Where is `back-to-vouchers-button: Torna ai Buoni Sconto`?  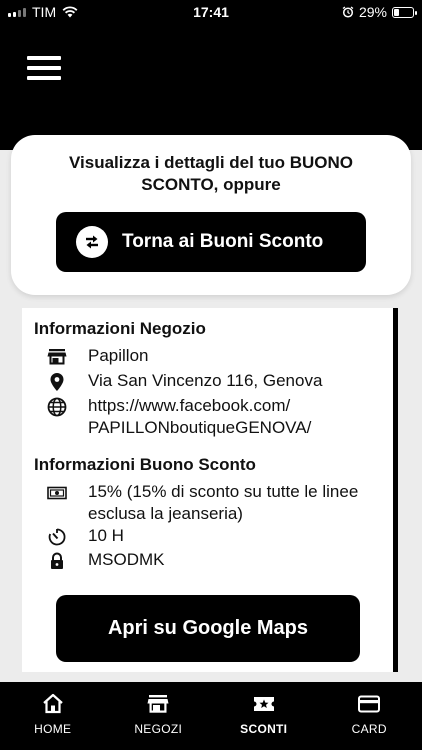 back-to-vouchers-button: Torna ai Buoni Sconto is located at coordinates (211, 242).